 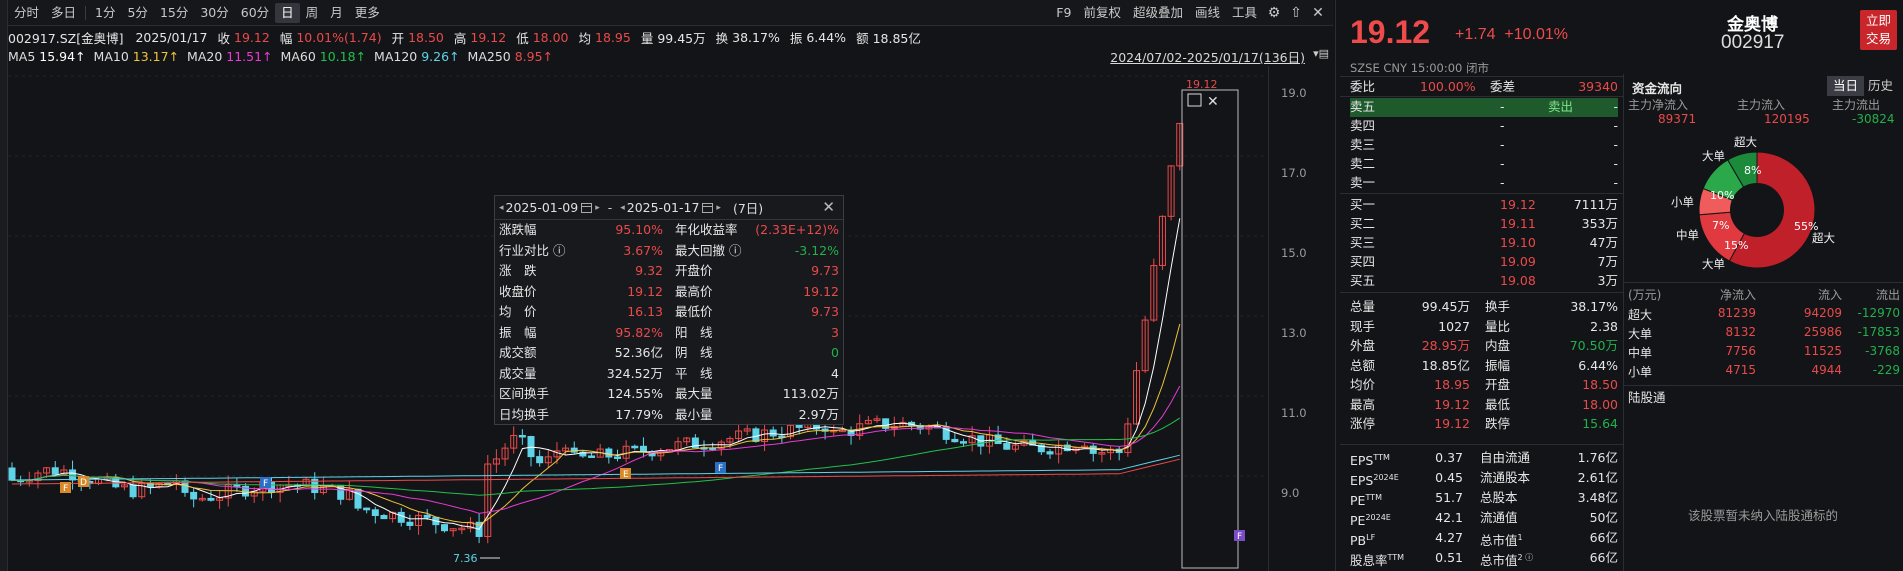 I want to click on wc-value: 39340, so click(x=1598, y=86).